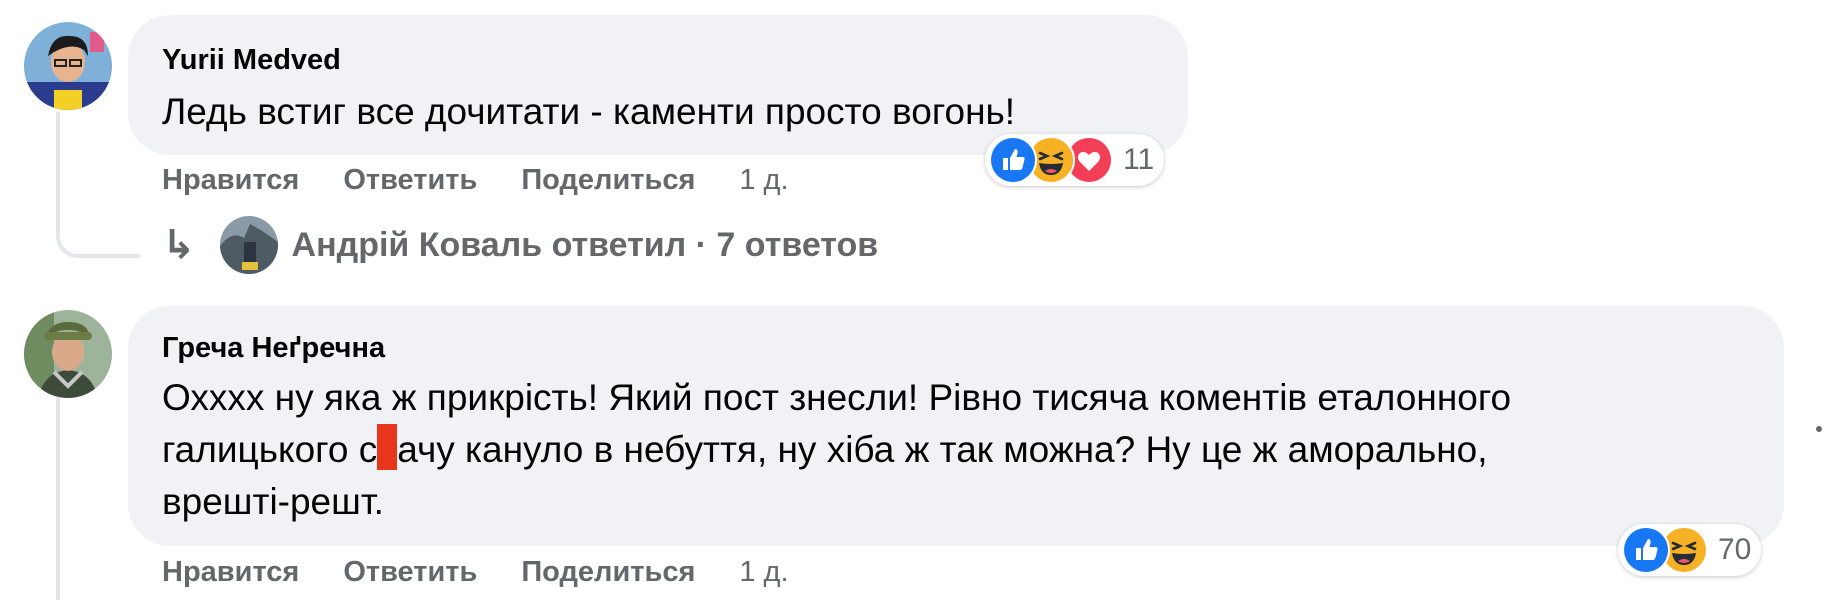  Describe the element at coordinates (98, 185) in the screenshot. I see `thread-connector-line` at that location.